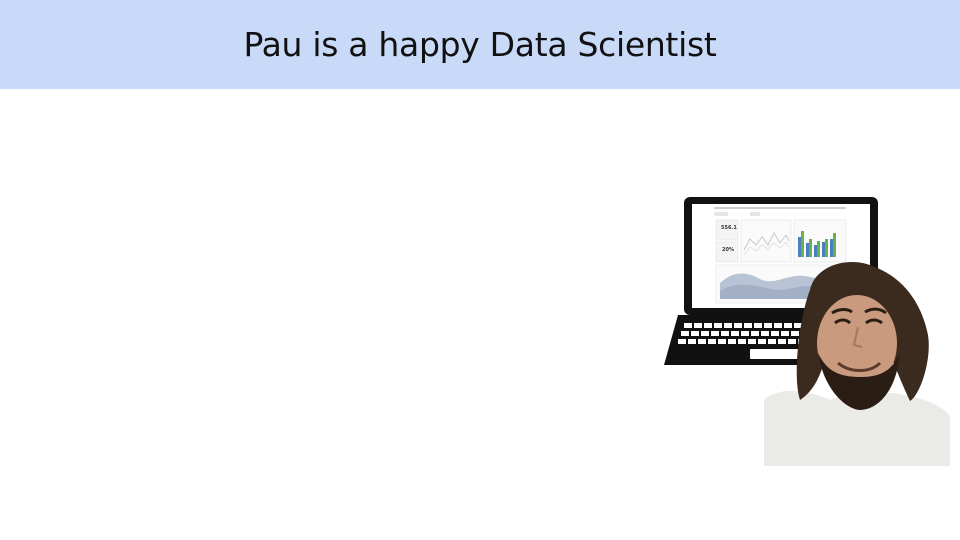 This screenshot has width=960, height=540. I want to click on kpi-value-2: 20%, so click(728, 250).